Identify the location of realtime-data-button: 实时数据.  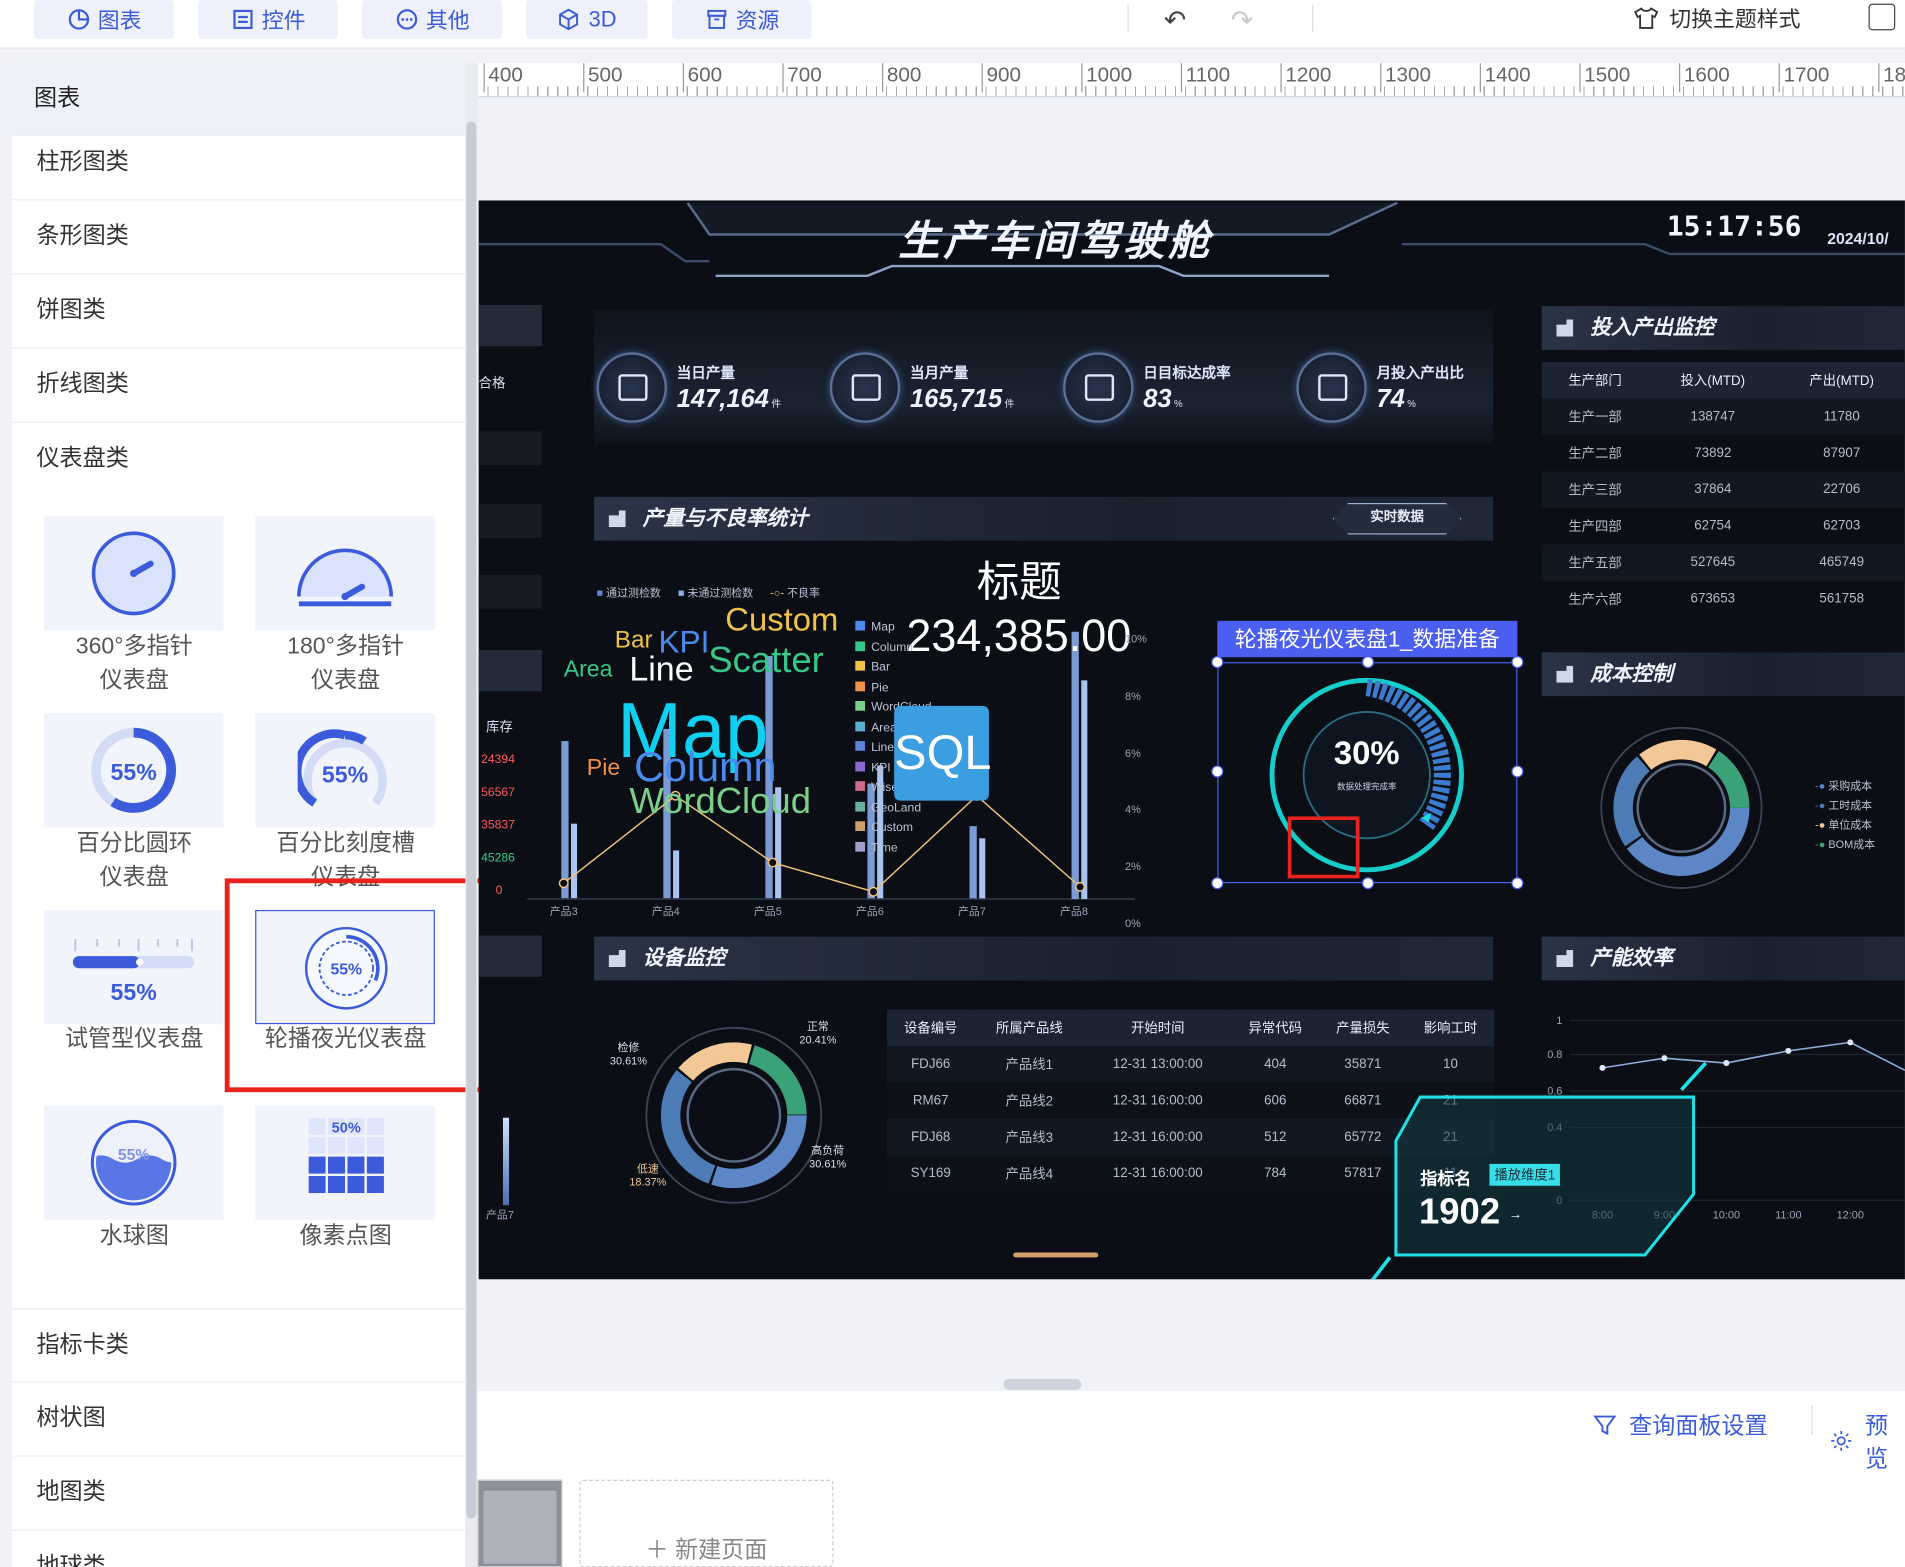
(1397, 518).